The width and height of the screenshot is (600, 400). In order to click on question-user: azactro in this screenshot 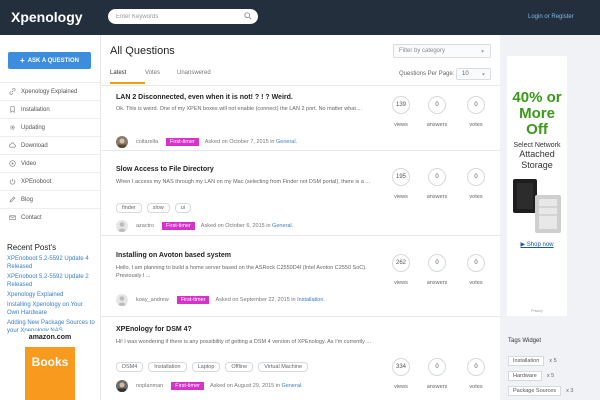, I will do `click(145, 226)`.